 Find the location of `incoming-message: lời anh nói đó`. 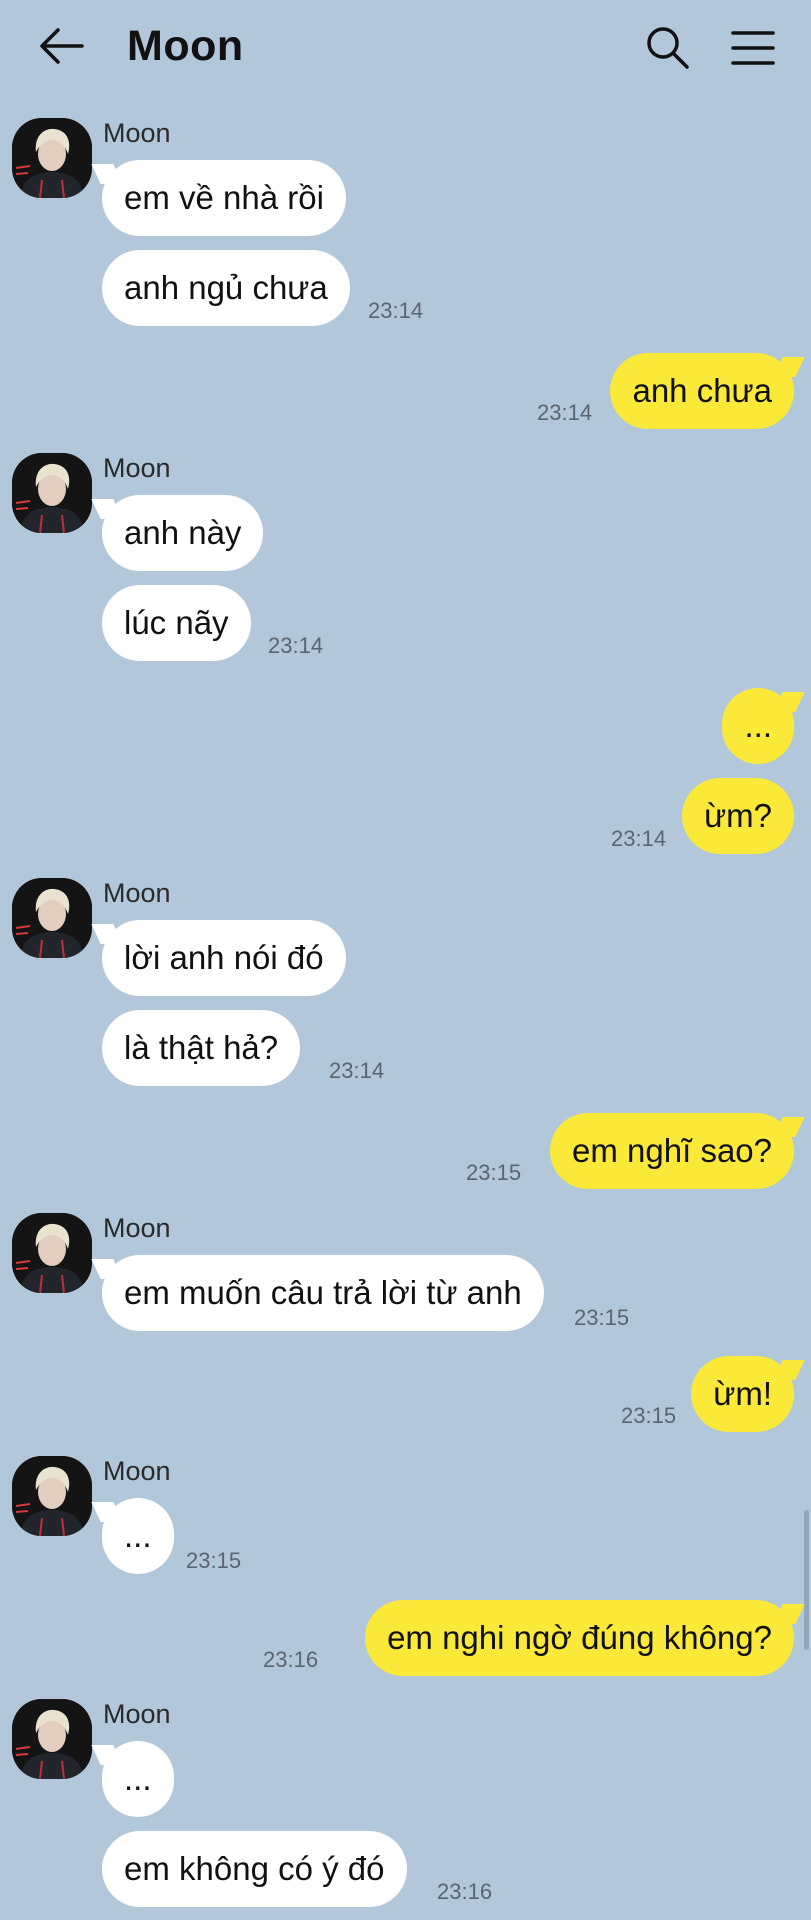

incoming-message: lời anh nói đó is located at coordinates (224, 958).